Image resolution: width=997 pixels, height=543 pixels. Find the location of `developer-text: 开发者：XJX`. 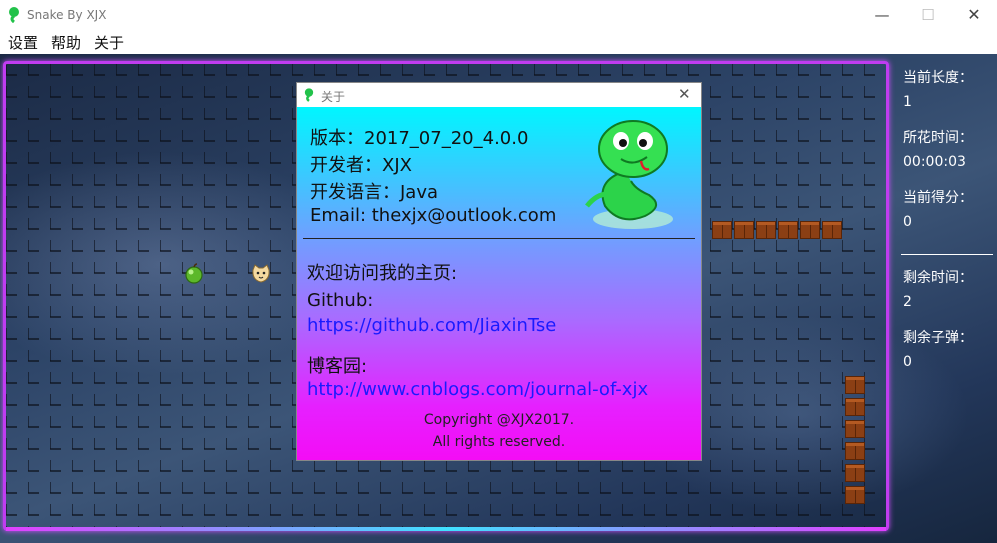

developer-text: 开发者：XJX is located at coordinates (361, 165).